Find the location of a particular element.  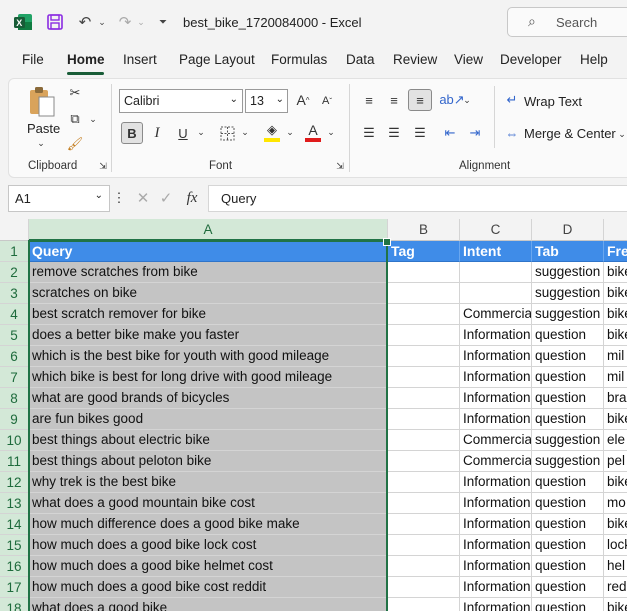

redo-icon: ↷ is located at coordinates (125, 22).